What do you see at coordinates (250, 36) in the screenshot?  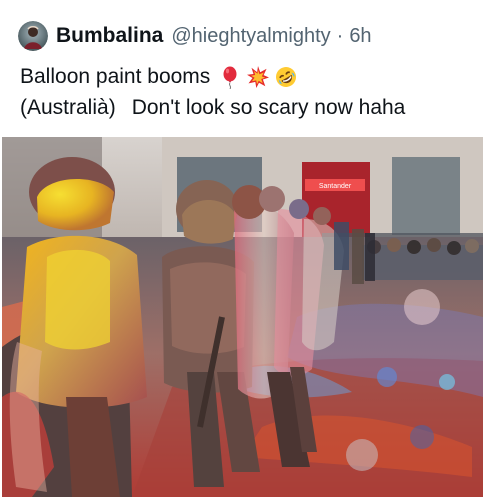 I see `user-handle: @hieghtyalmighty` at bounding box center [250, 36].